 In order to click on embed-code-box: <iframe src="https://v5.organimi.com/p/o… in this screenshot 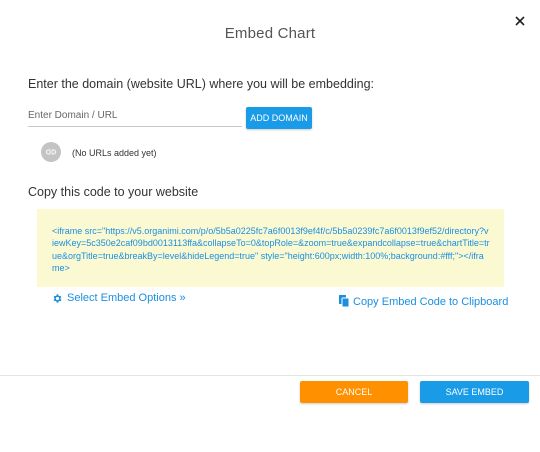, I will do `click(270, 248)`.